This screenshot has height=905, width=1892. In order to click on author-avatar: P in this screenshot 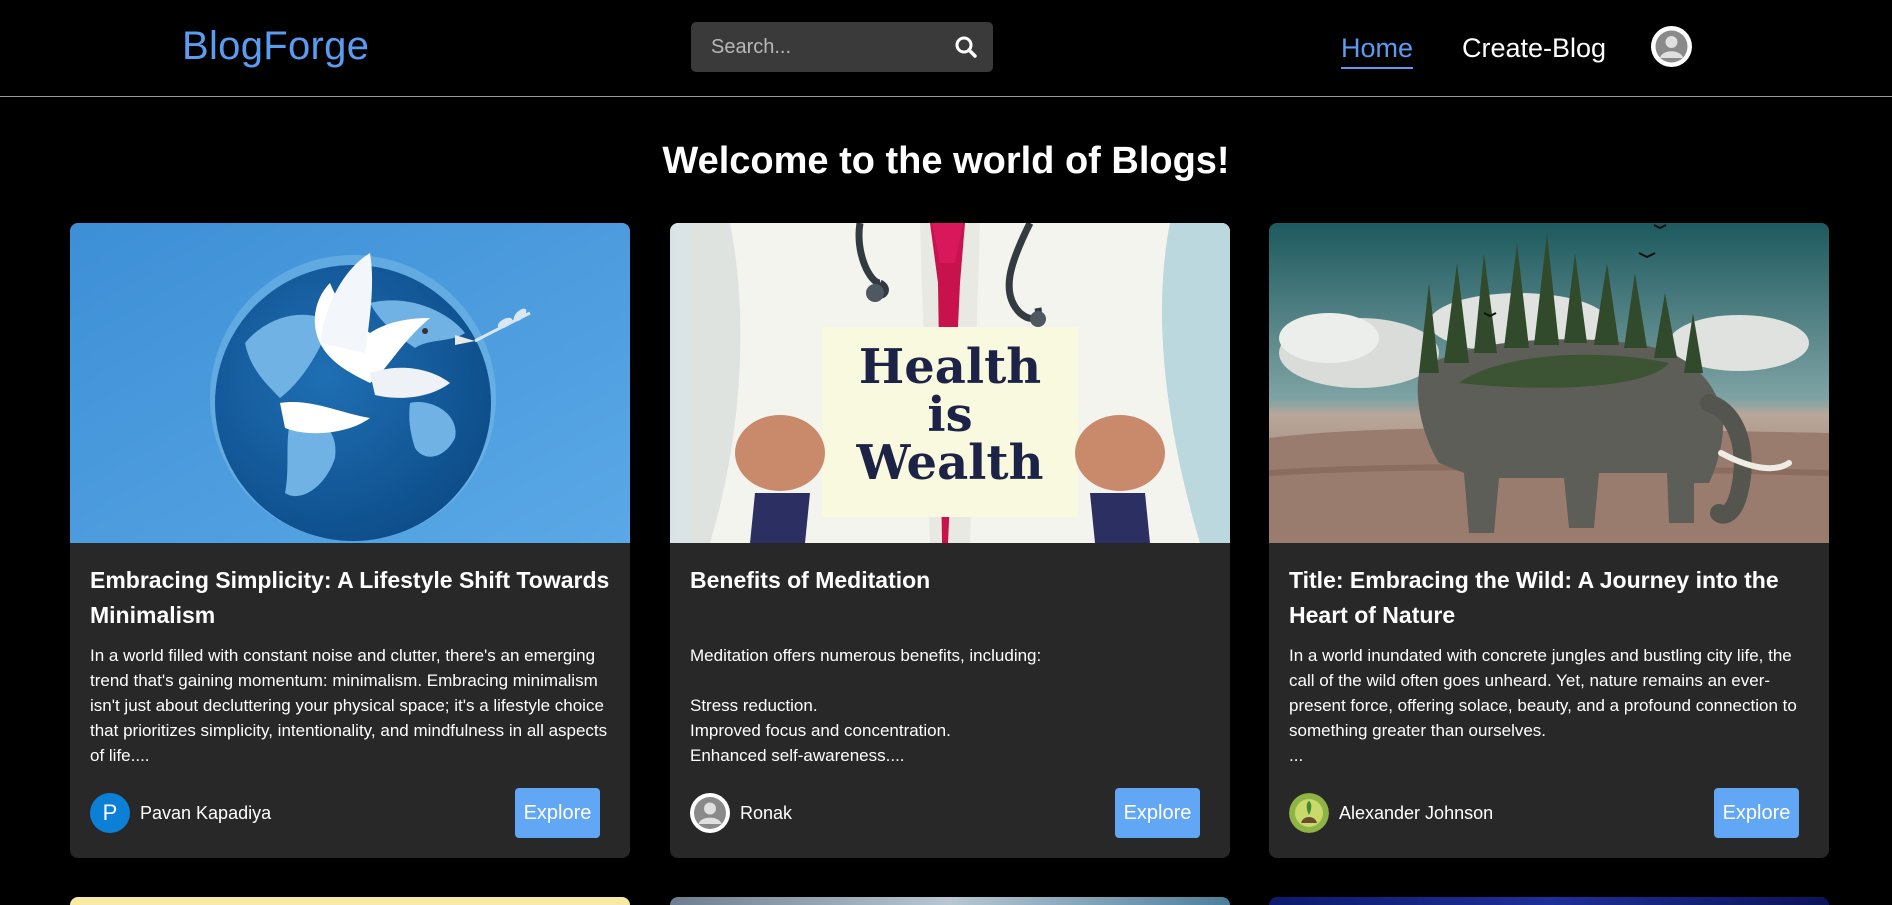, I will do `click(110, 813)`.